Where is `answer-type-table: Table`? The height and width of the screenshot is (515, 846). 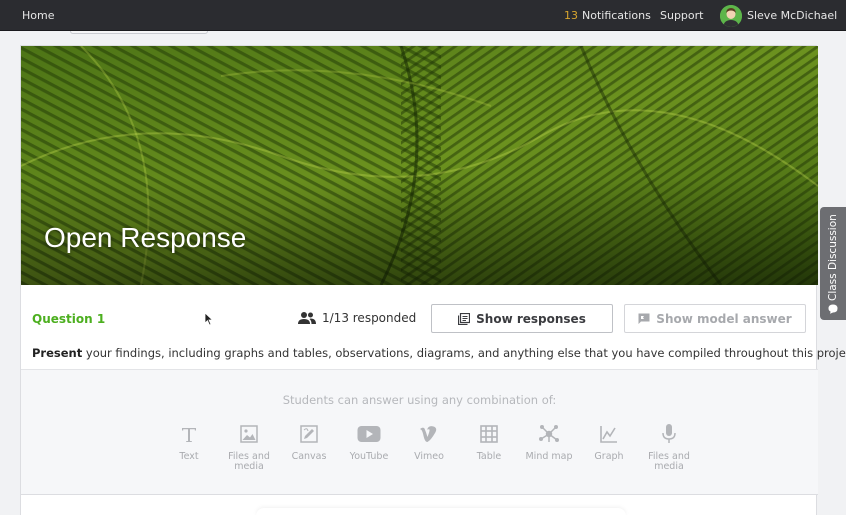
answer-type-table: Table is located at coordinates (489, 447).